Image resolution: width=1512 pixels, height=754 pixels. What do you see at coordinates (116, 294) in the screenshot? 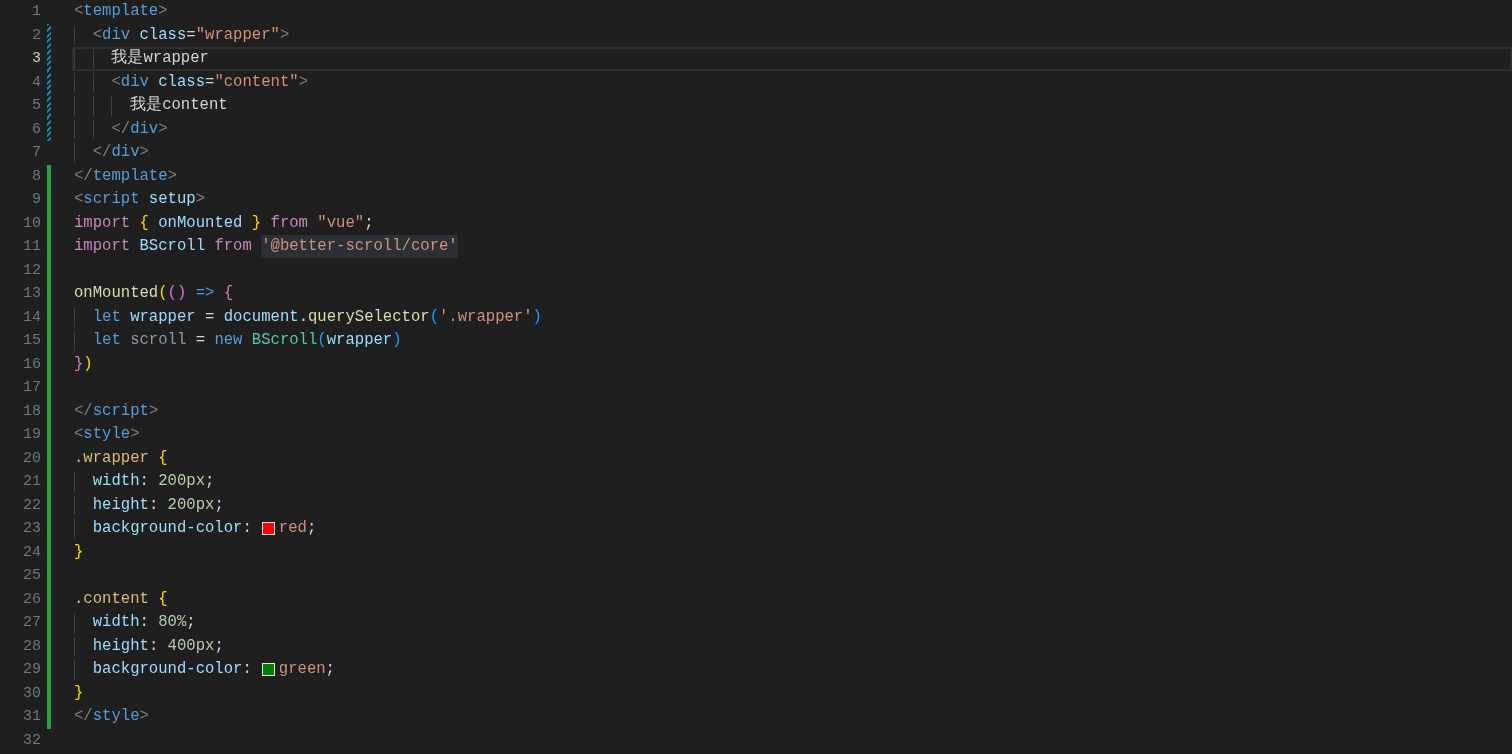
I see `function-name: onMounted` at bounding box center [116, 294].